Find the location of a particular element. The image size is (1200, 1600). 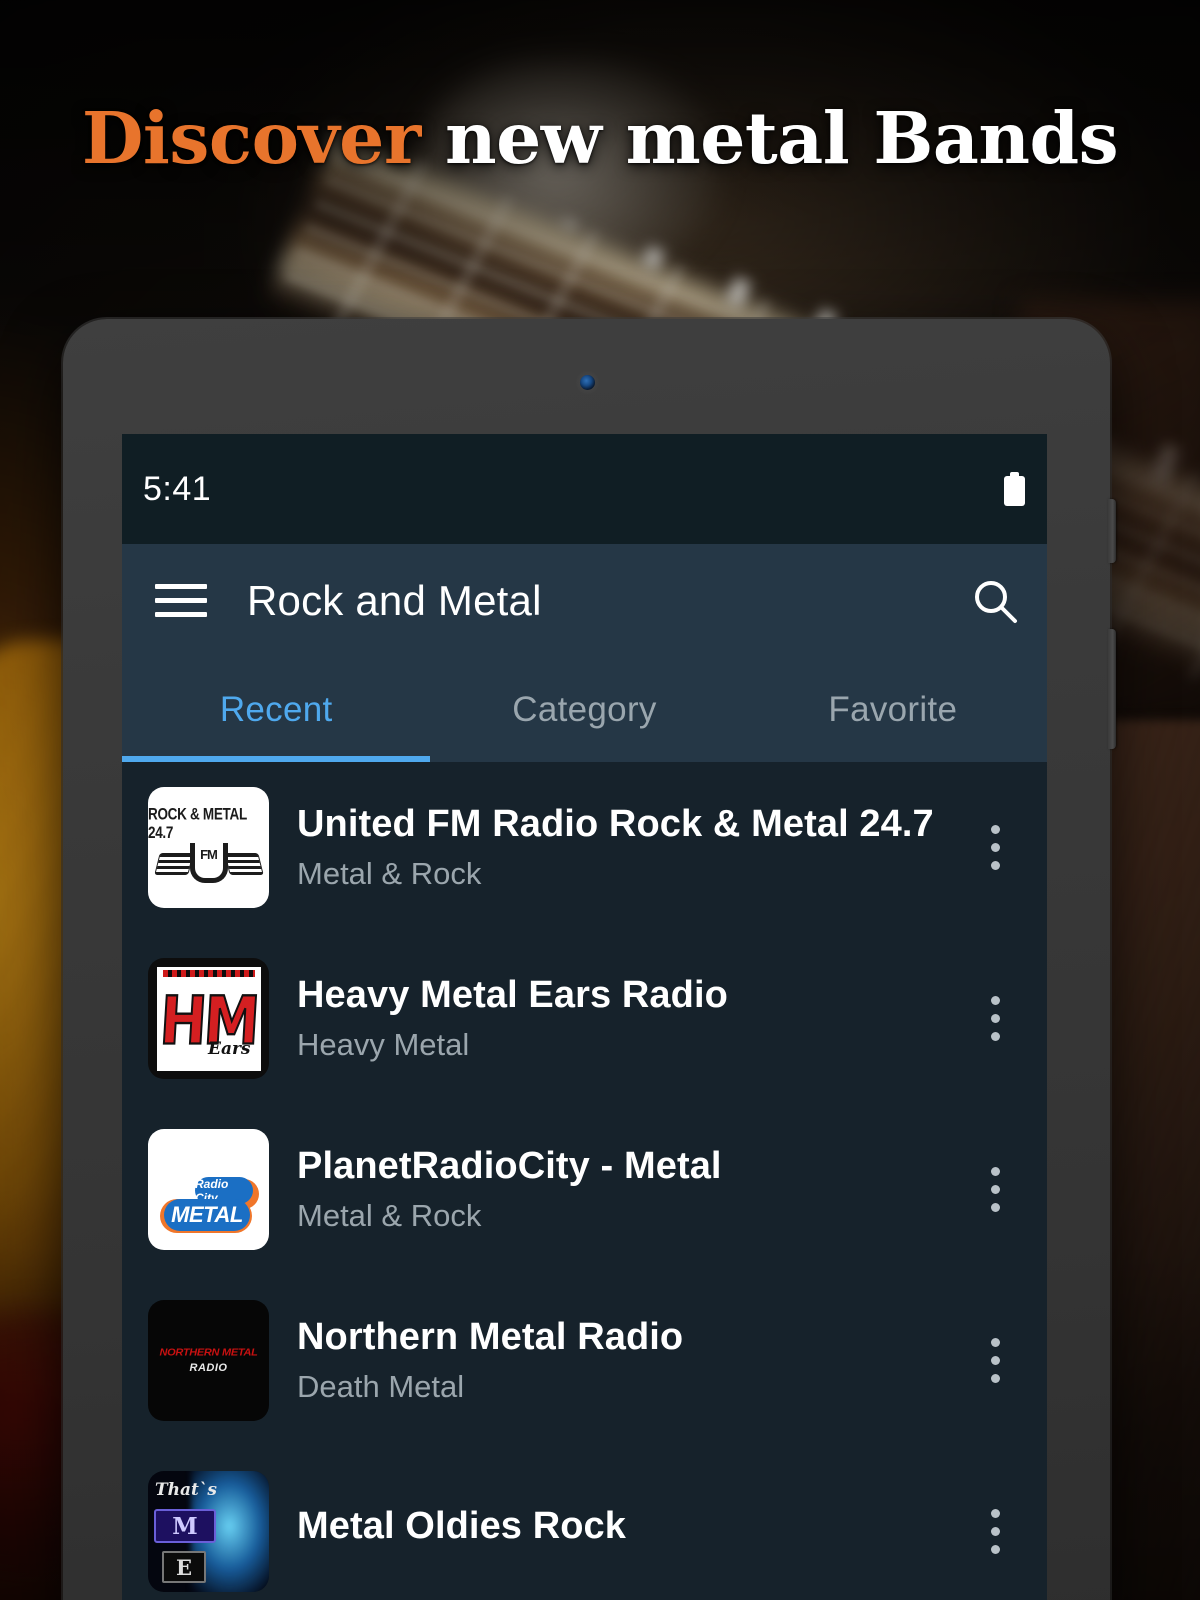

status-bar: 5:41 is located at coordinates (584, 489).